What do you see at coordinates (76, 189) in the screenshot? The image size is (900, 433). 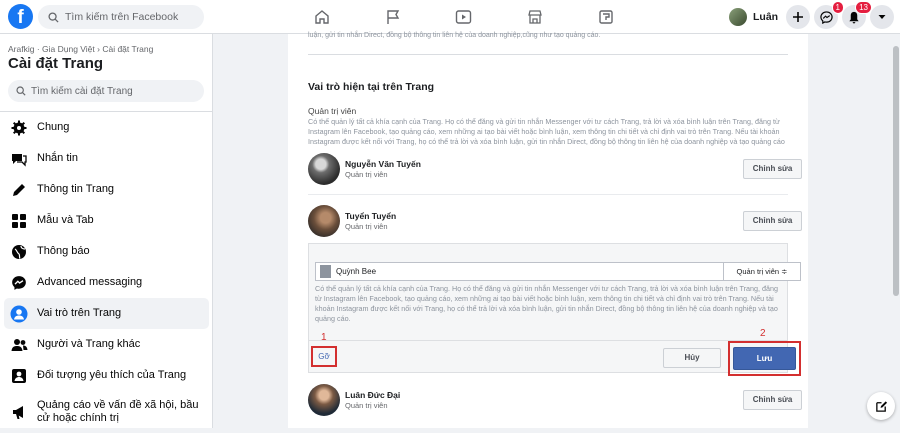 I see `sidebar-item-label: Thông tin Trang` at bounding box center [76, 189].